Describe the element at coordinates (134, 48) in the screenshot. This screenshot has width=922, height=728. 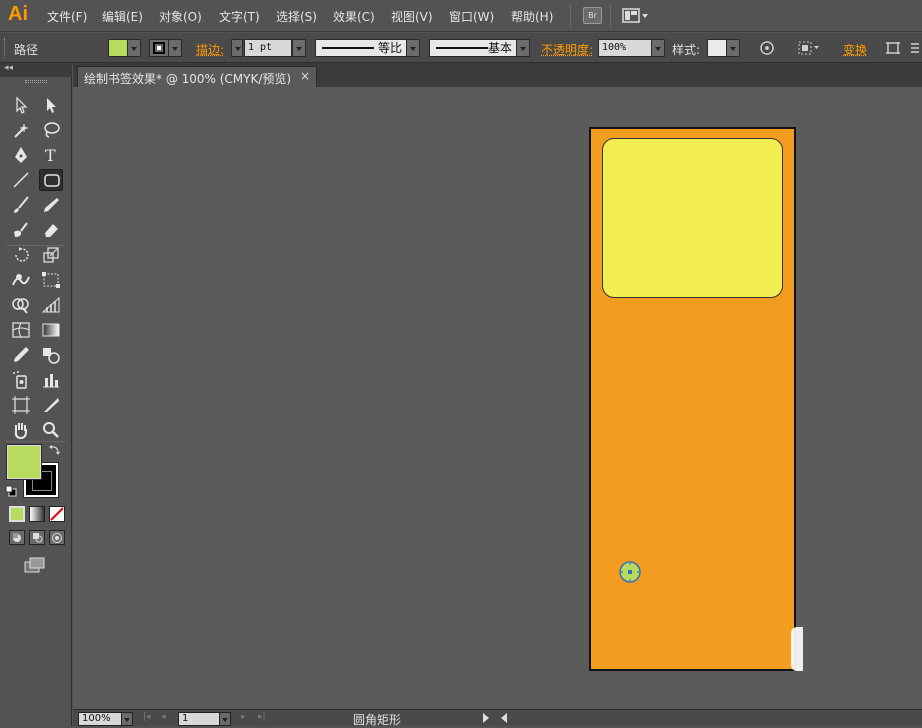
I see `fill-dropdown-arrow` at that location.